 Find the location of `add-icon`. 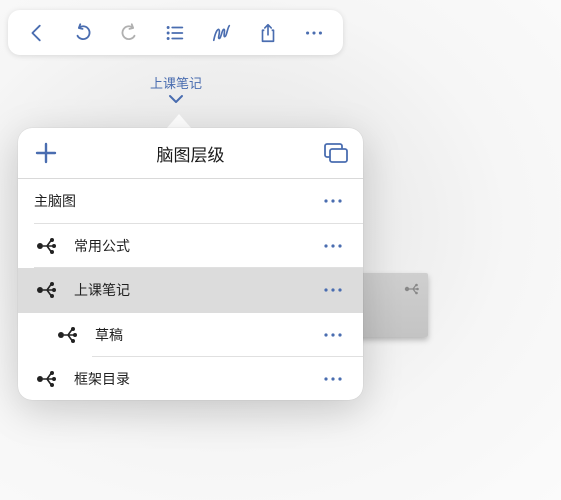

add-icon is located at coordinates (46, 153).